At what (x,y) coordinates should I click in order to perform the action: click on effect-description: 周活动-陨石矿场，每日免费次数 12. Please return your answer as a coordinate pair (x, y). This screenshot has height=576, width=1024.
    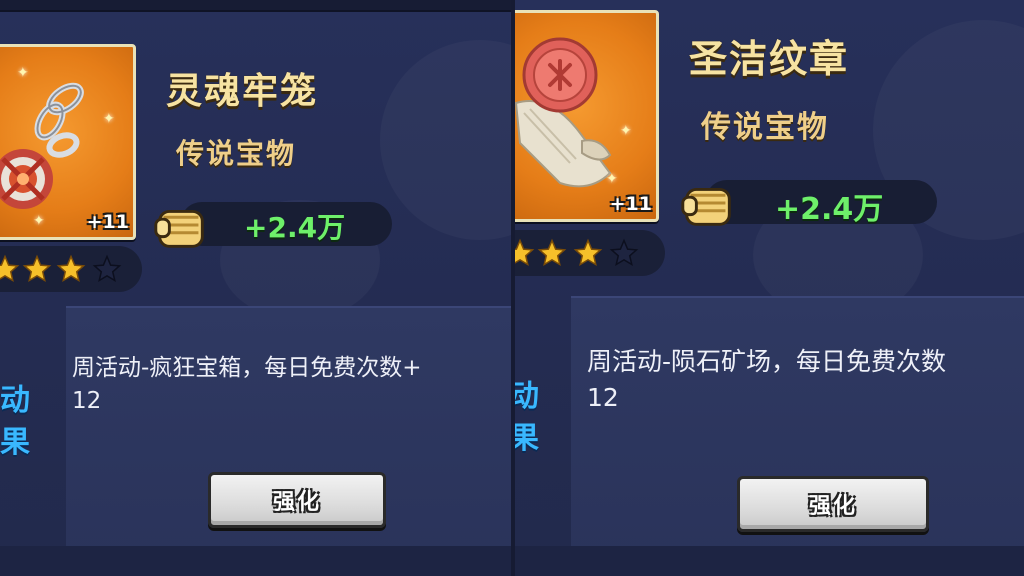
    Looking at the image, I should click on (766, 380).